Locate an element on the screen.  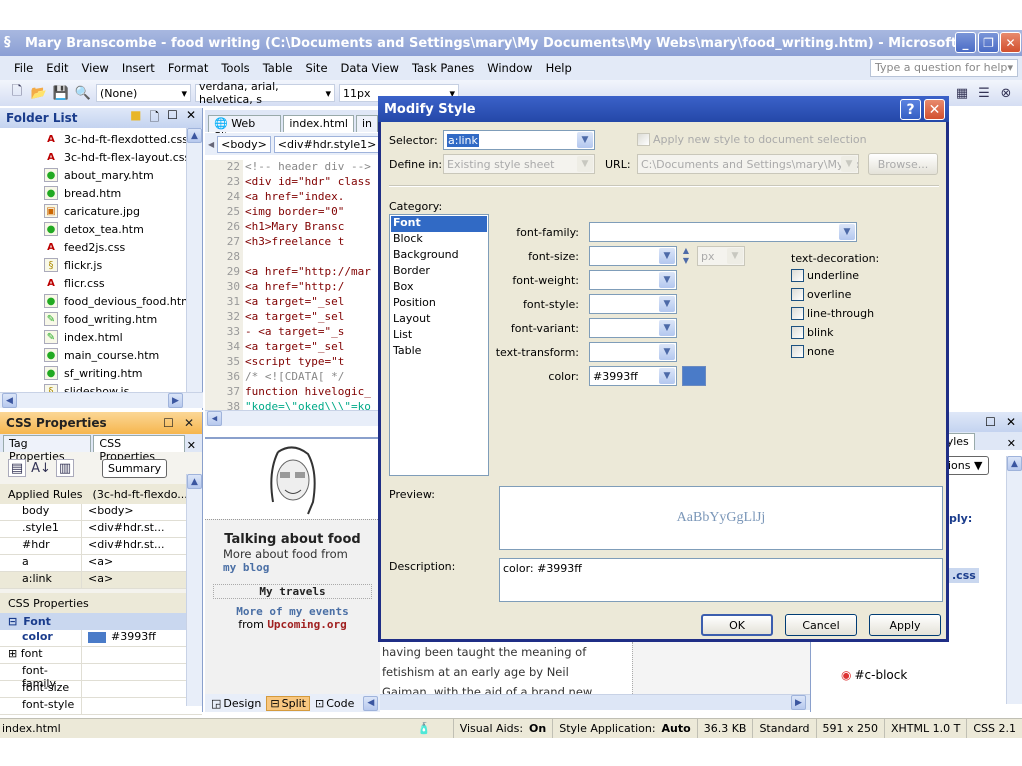
code-line: 31 <a target="_sel is located at coordinates (292, 302).